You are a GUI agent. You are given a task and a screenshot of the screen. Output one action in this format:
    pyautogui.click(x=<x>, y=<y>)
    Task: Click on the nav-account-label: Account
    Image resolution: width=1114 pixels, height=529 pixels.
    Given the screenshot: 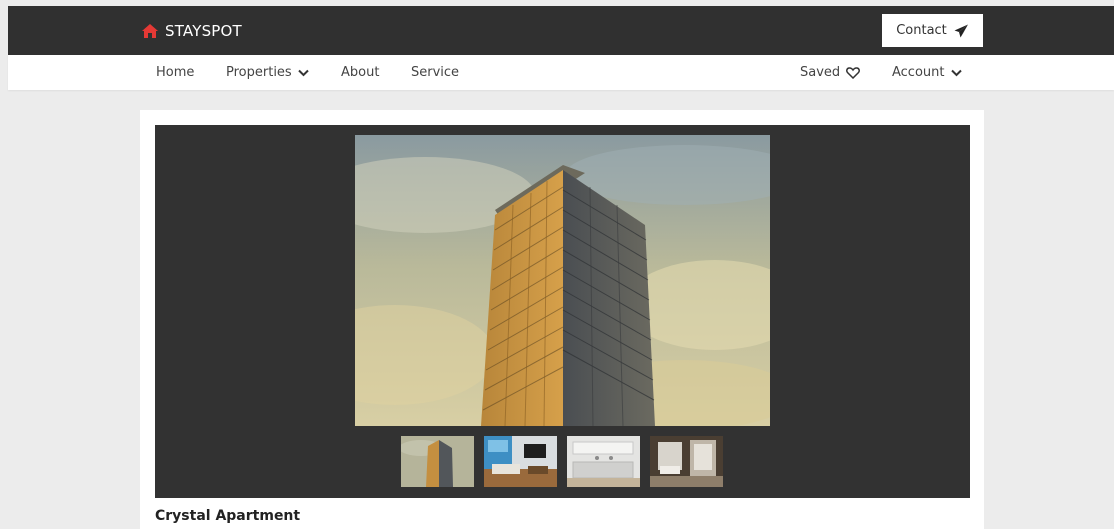 What is the action you would take?
    pyautogui.click(x=918, y=72)
    